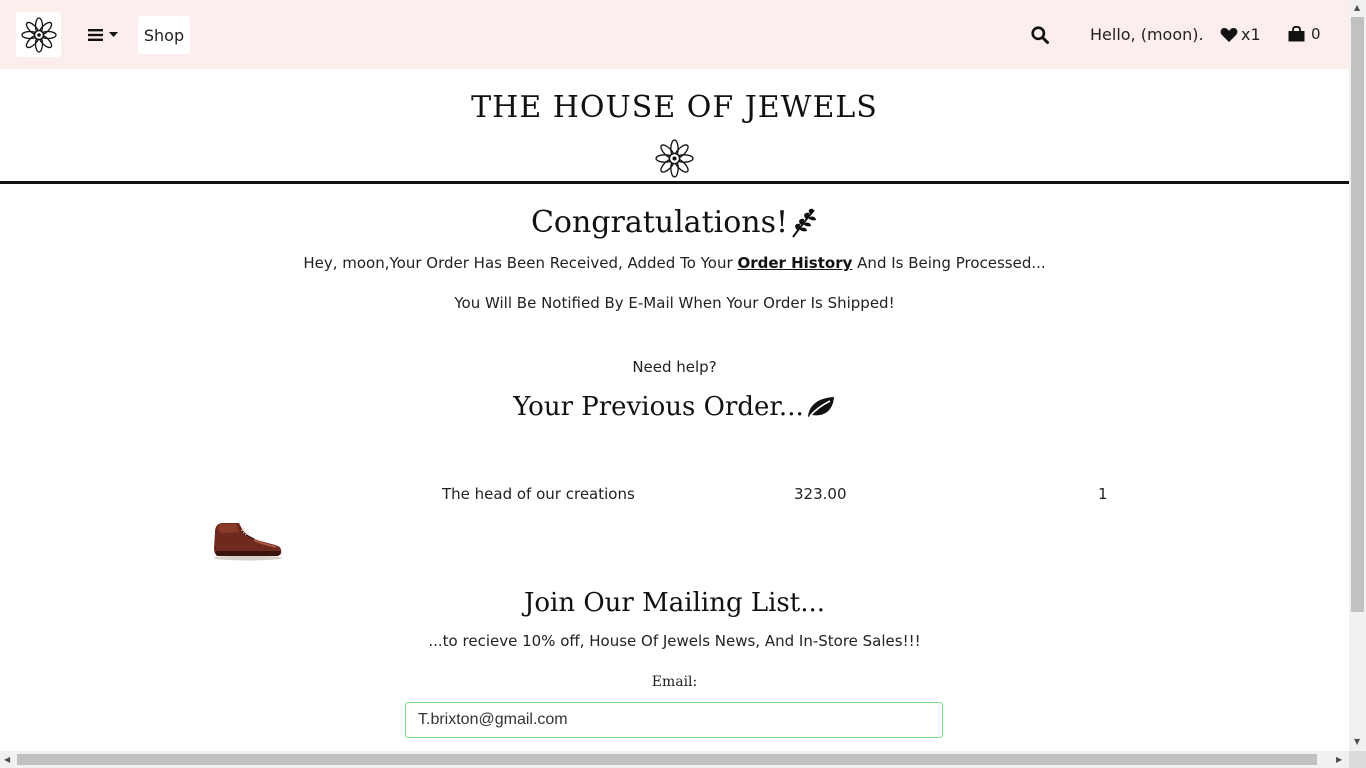  Describe the element at coordinates (674, 720) in the screenshot. I see `email-field` at that location.